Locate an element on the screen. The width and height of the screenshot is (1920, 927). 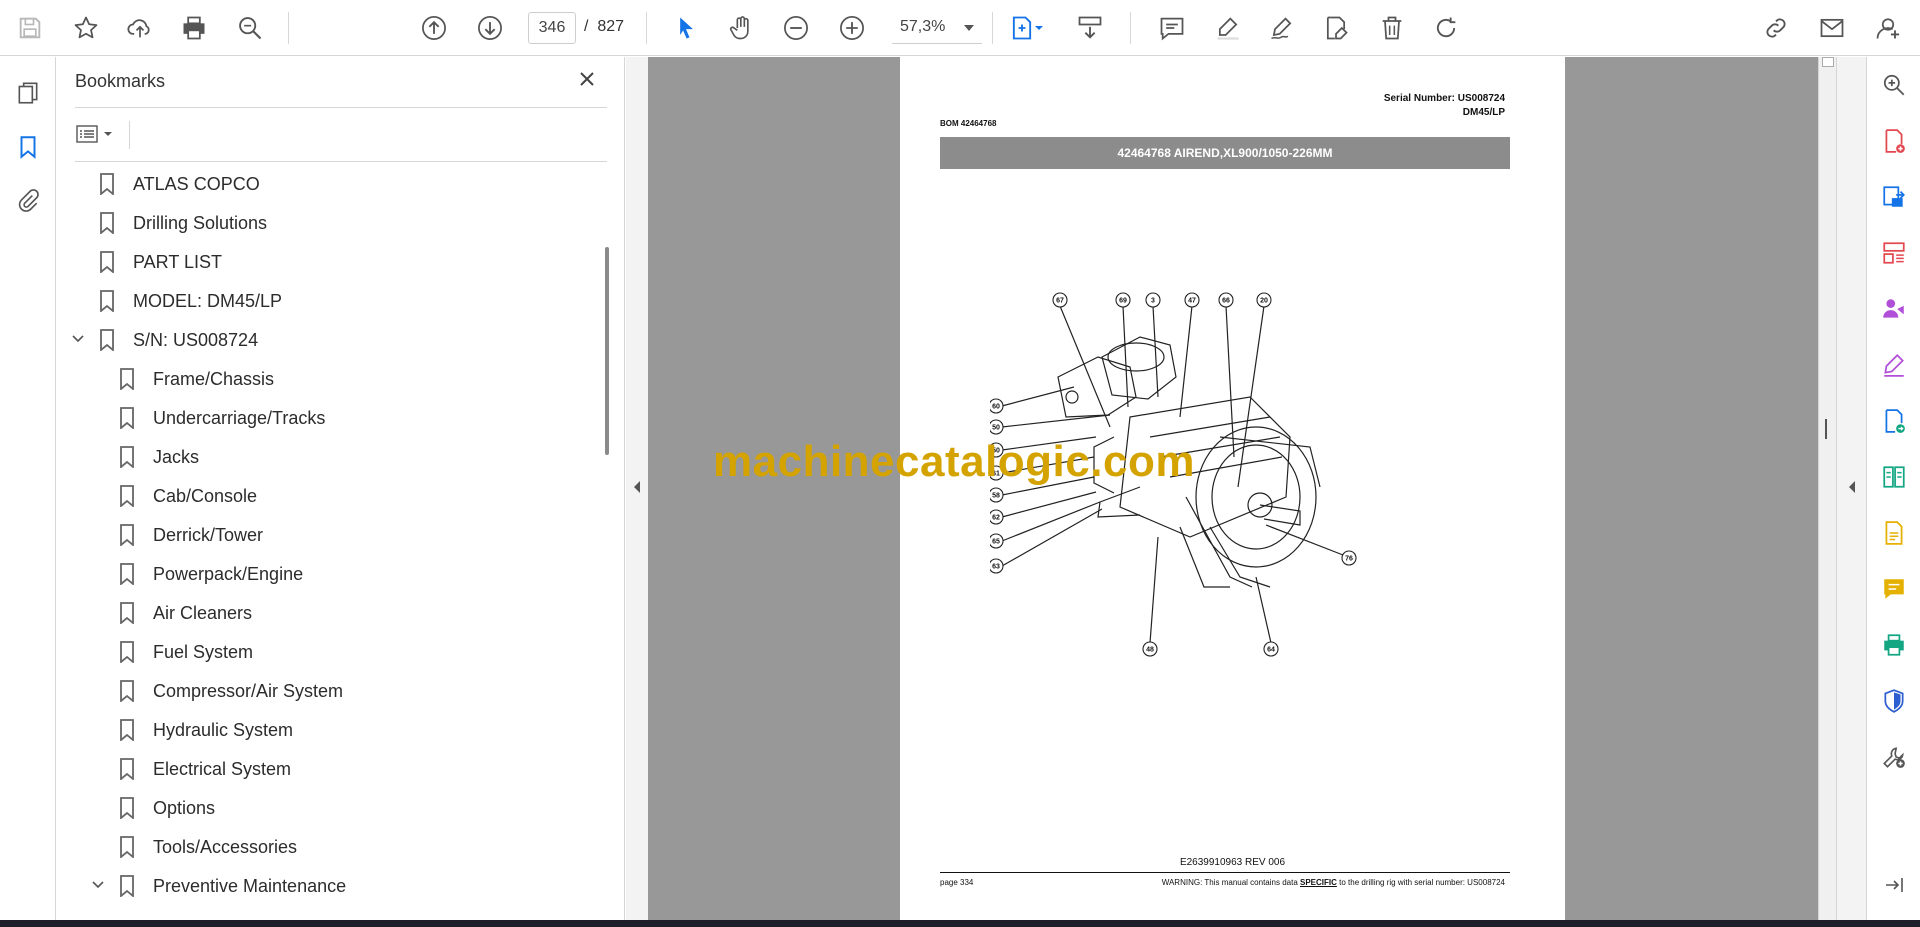
svg-text: 63 is located at coordinates (996, 567).